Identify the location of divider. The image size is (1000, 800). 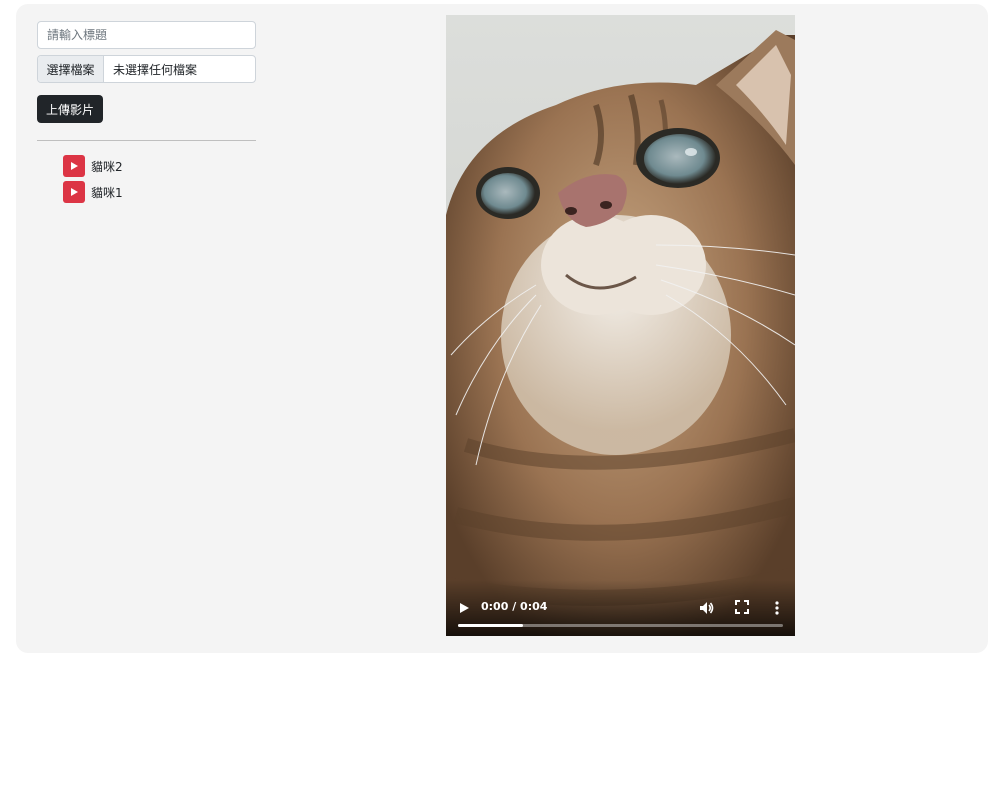
(146, 140).